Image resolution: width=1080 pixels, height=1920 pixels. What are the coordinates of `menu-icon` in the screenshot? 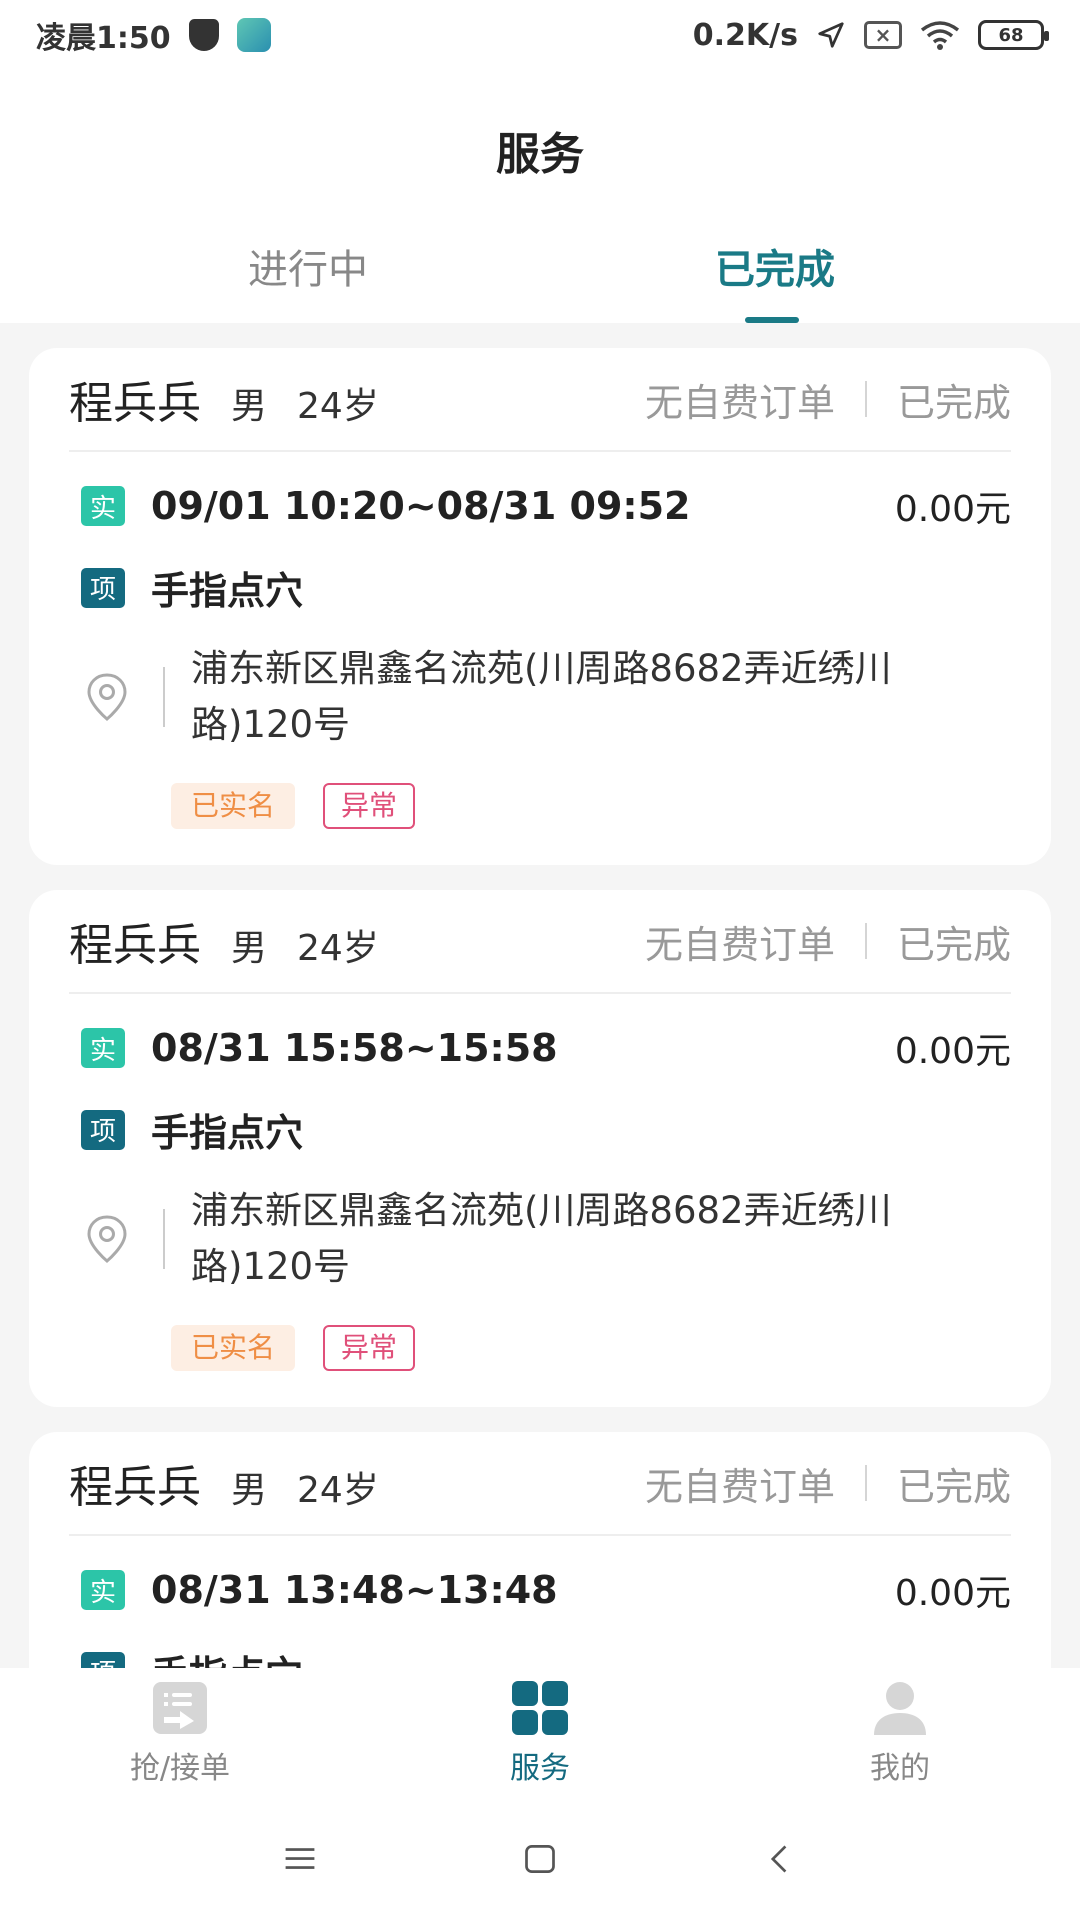 It's located at (300, 1858).